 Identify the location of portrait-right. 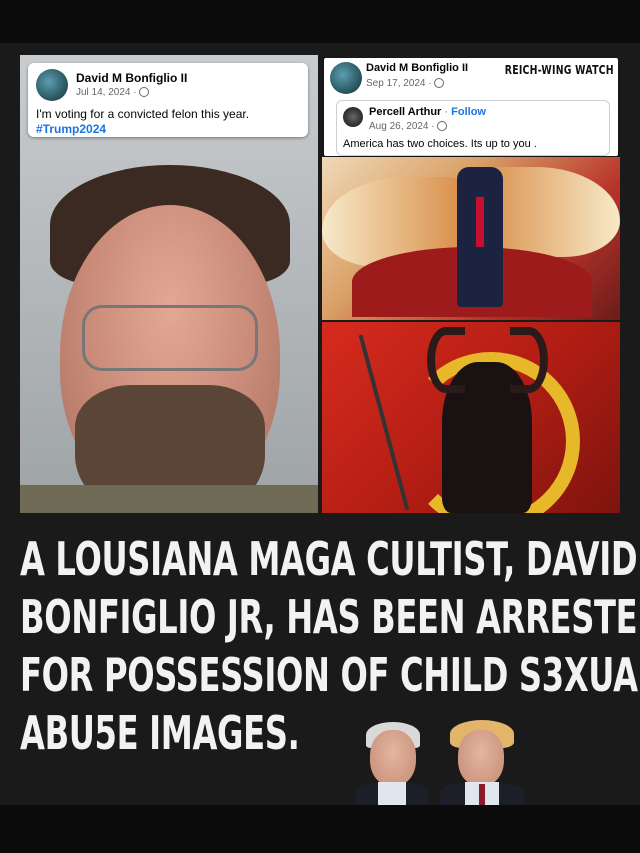
(482, 760).